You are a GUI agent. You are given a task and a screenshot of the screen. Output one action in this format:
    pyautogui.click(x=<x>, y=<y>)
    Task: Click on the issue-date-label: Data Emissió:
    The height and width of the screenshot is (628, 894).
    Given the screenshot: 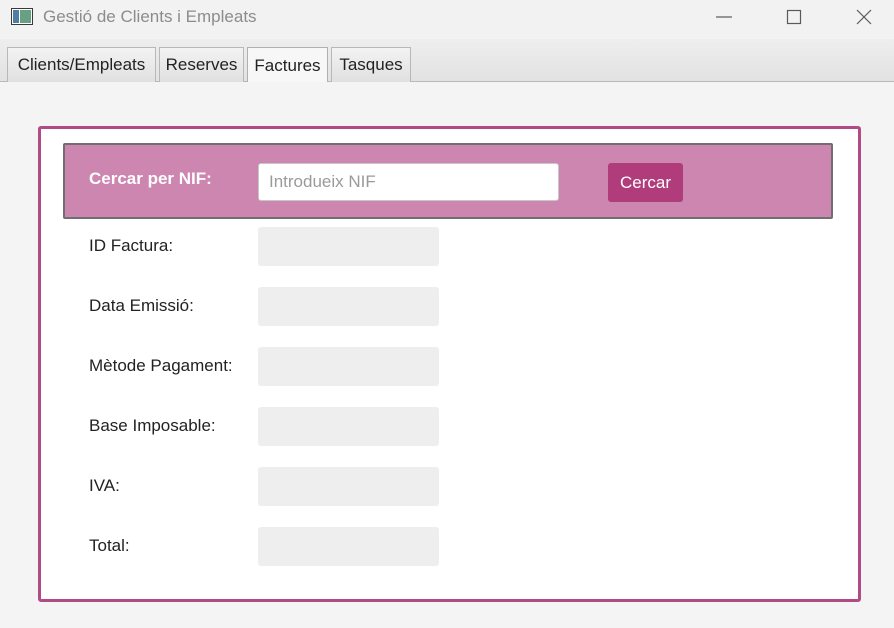 What is the action you would take?
    pyautogui.click(x=141, y=305)
    